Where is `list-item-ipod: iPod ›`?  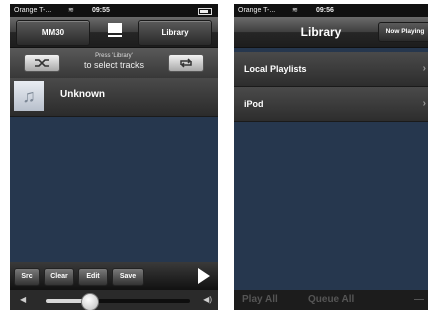 list-item-ipod: iPod › is located at coordinates (331, 104).